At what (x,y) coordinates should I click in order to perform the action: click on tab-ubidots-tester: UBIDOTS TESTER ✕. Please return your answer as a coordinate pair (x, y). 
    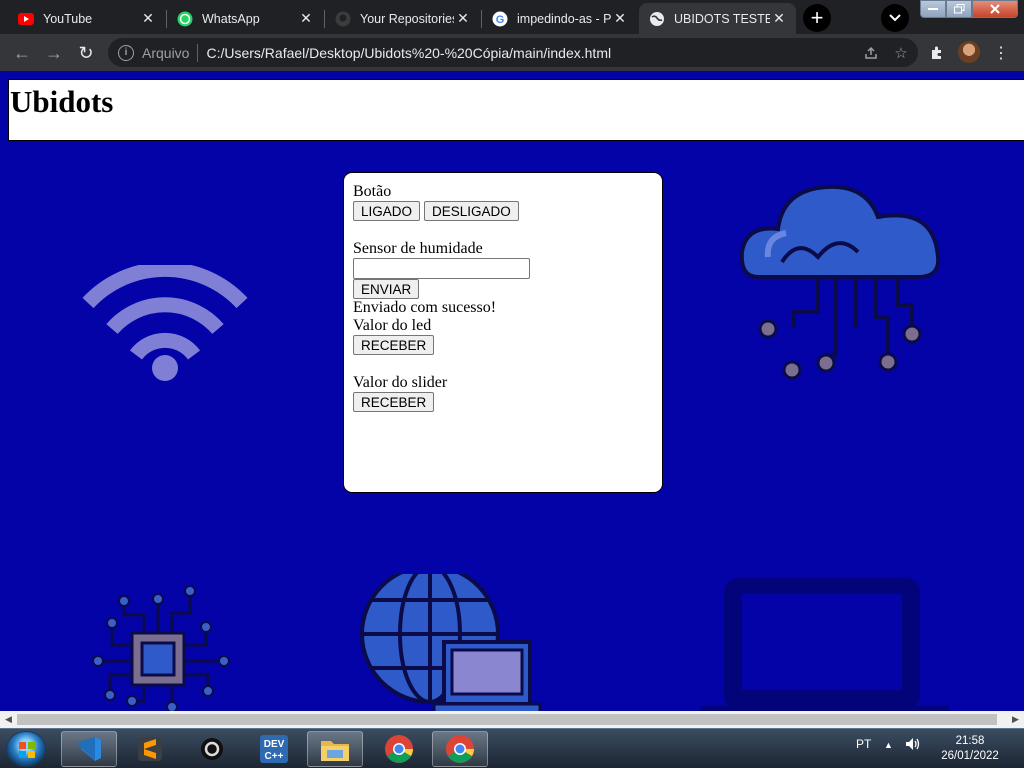
    Looking at the image, I should click on (717, 18).